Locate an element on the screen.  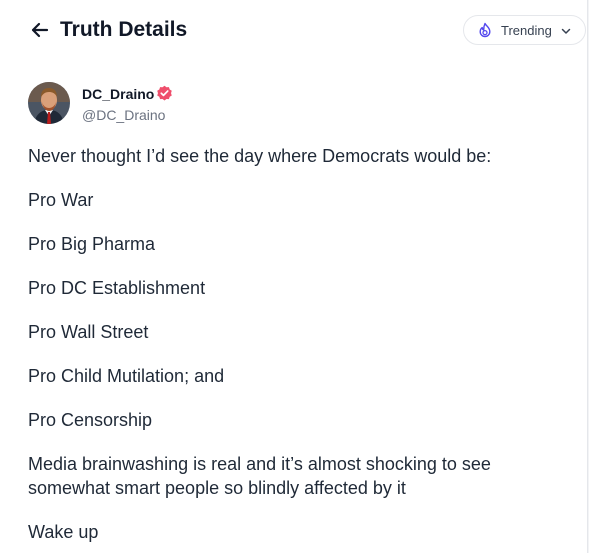
post-paragraph: Pro DC Establishment is located at coordinates (117, 288).